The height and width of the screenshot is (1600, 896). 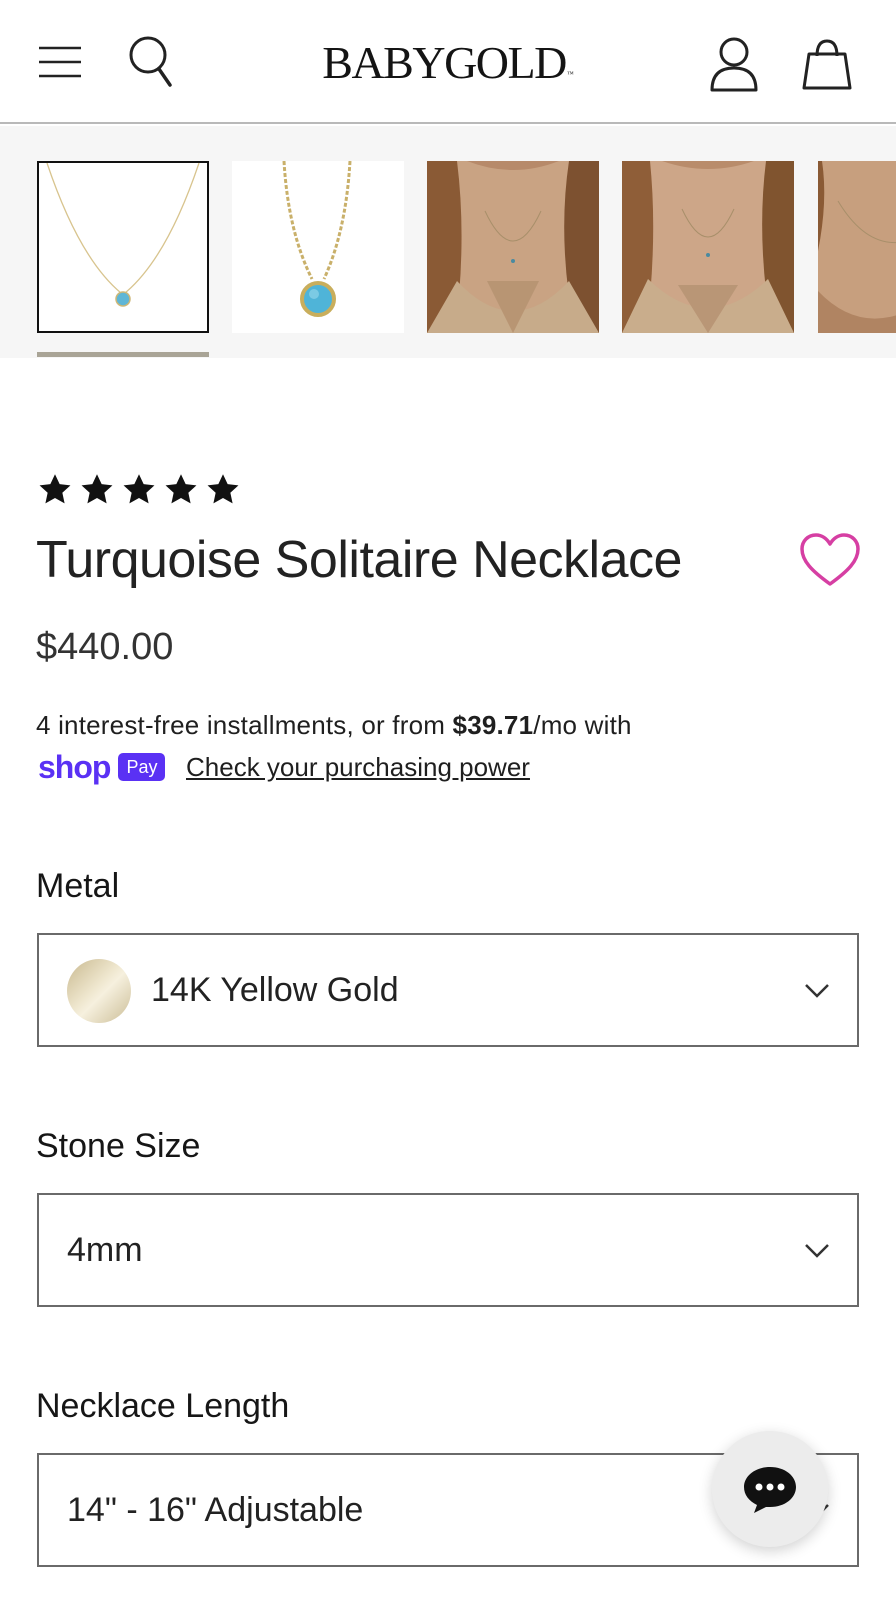 I want to click on wishlist-button, so click(x=830, y=560).